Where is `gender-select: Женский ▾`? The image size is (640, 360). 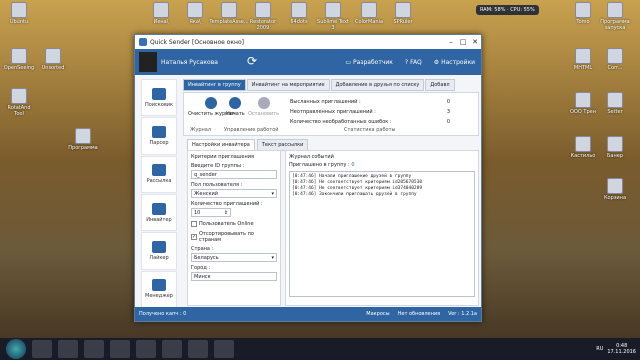
gender-select: Женский ▾ is located at coordinates (234, 193).